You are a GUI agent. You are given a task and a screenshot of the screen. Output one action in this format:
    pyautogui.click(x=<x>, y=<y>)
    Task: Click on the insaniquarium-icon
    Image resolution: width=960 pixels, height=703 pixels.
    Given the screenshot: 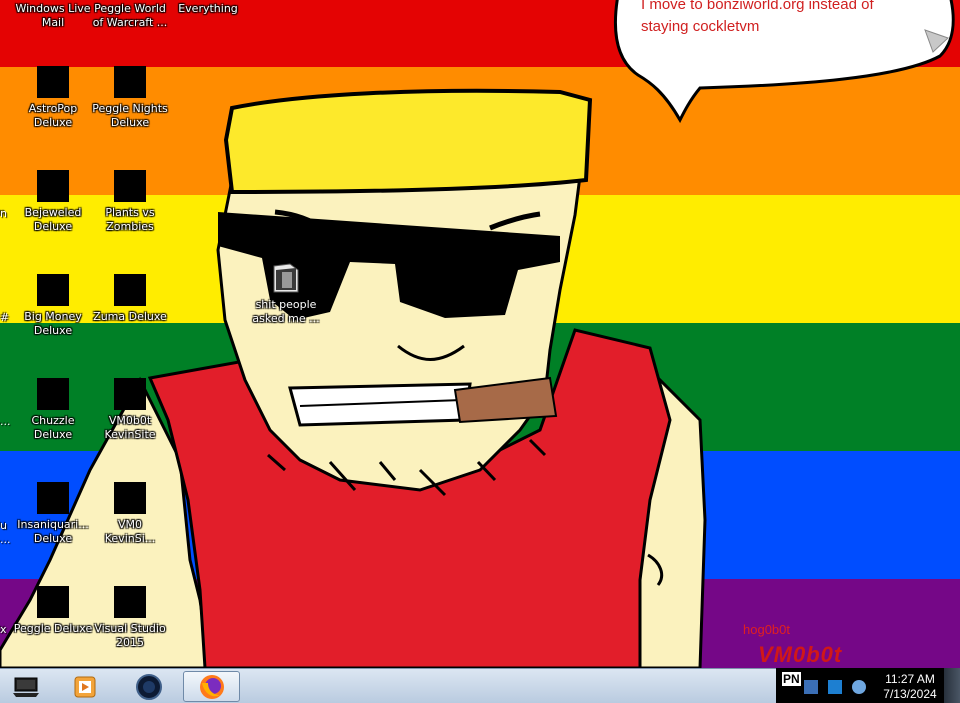 What is the action you would take?
    pyautogui.click(x=53, y=498)
    